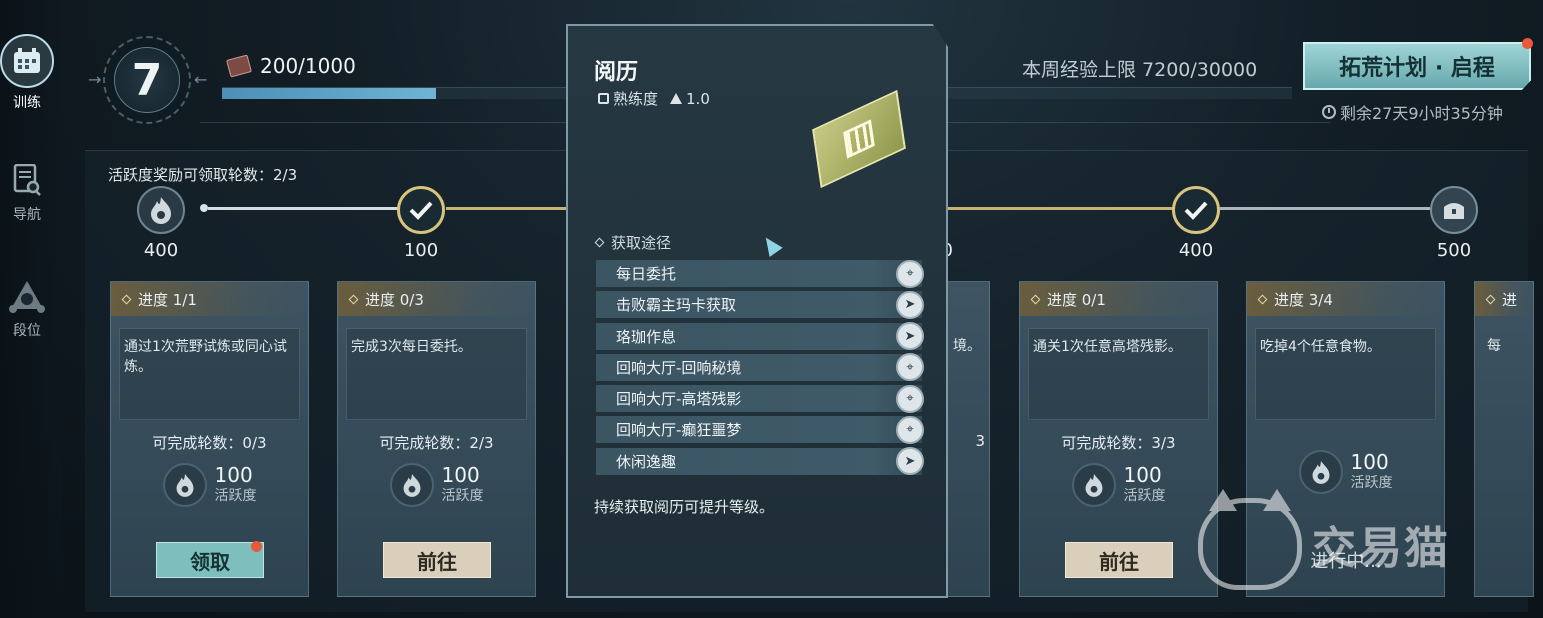 The width and height of the screenshot is (1543, 618). Describe the element at coordinates (1504, 439) in the screenshot. I see `task-card-partial: 进 每` at that location.